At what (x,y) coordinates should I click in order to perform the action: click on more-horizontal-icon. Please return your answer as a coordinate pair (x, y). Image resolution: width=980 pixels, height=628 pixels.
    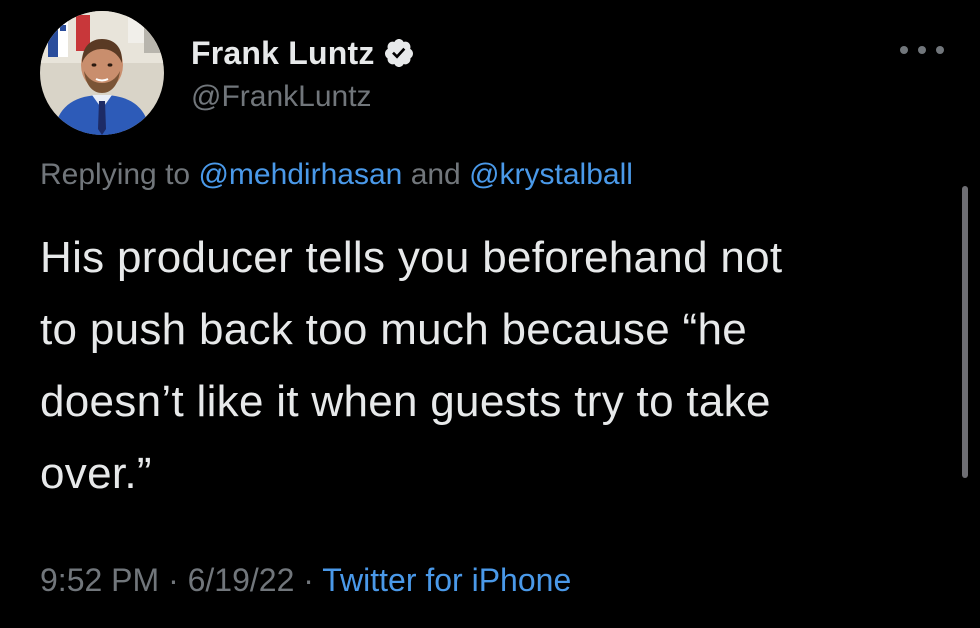
    Looking at the image, I should click on (904, 50).